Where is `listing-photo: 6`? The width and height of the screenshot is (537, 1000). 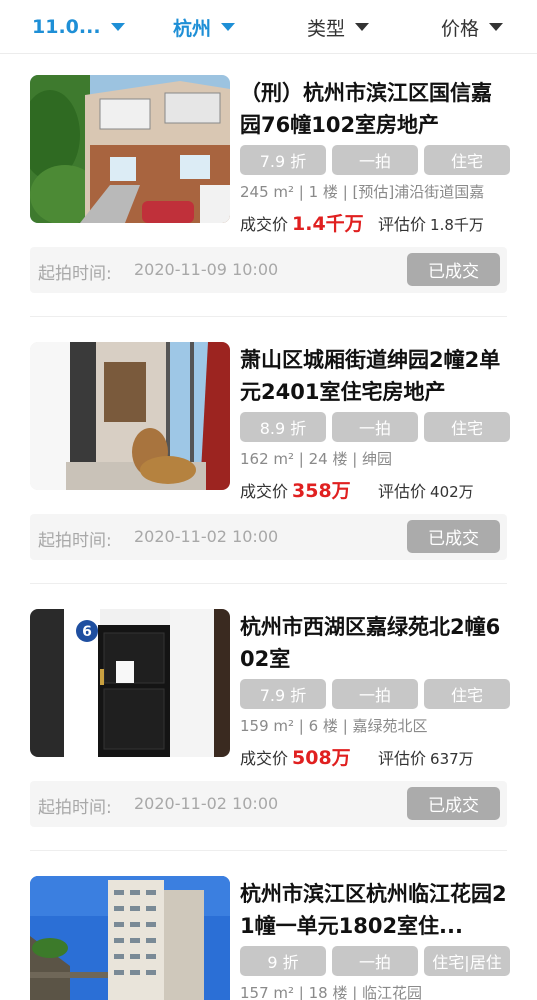 listing-photo: 6 is located at coordinates (130, 683).